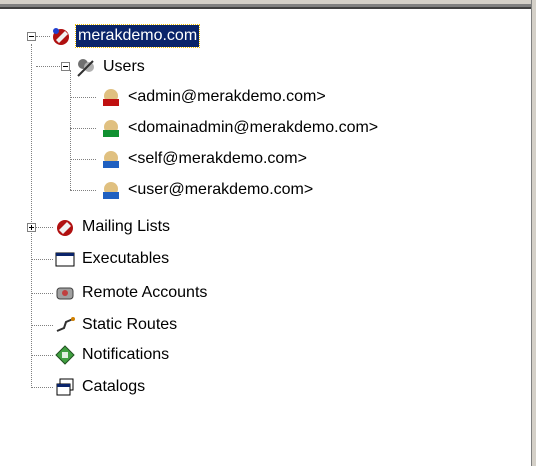  I want to click on collapse-users-button, so click(65, 66).